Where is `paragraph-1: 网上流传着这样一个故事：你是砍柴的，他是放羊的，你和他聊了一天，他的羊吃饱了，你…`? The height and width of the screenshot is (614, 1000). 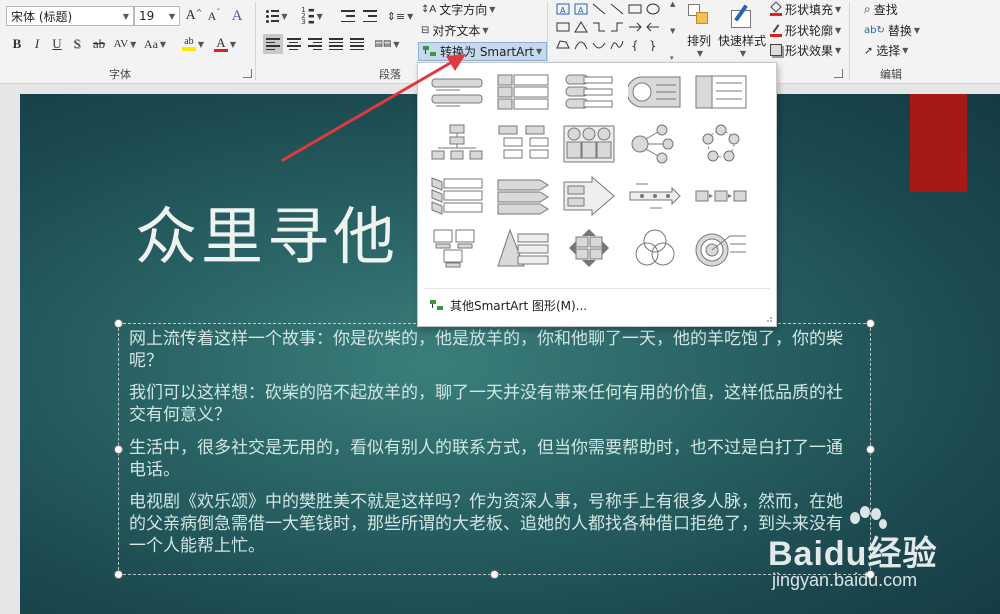 paragraph-1: 网上流传着这样一个故事：你是砍柴的，他是放羊的，你和他聊了一天，他的羊吃饱了，你… is located at coordinates (491, 350).